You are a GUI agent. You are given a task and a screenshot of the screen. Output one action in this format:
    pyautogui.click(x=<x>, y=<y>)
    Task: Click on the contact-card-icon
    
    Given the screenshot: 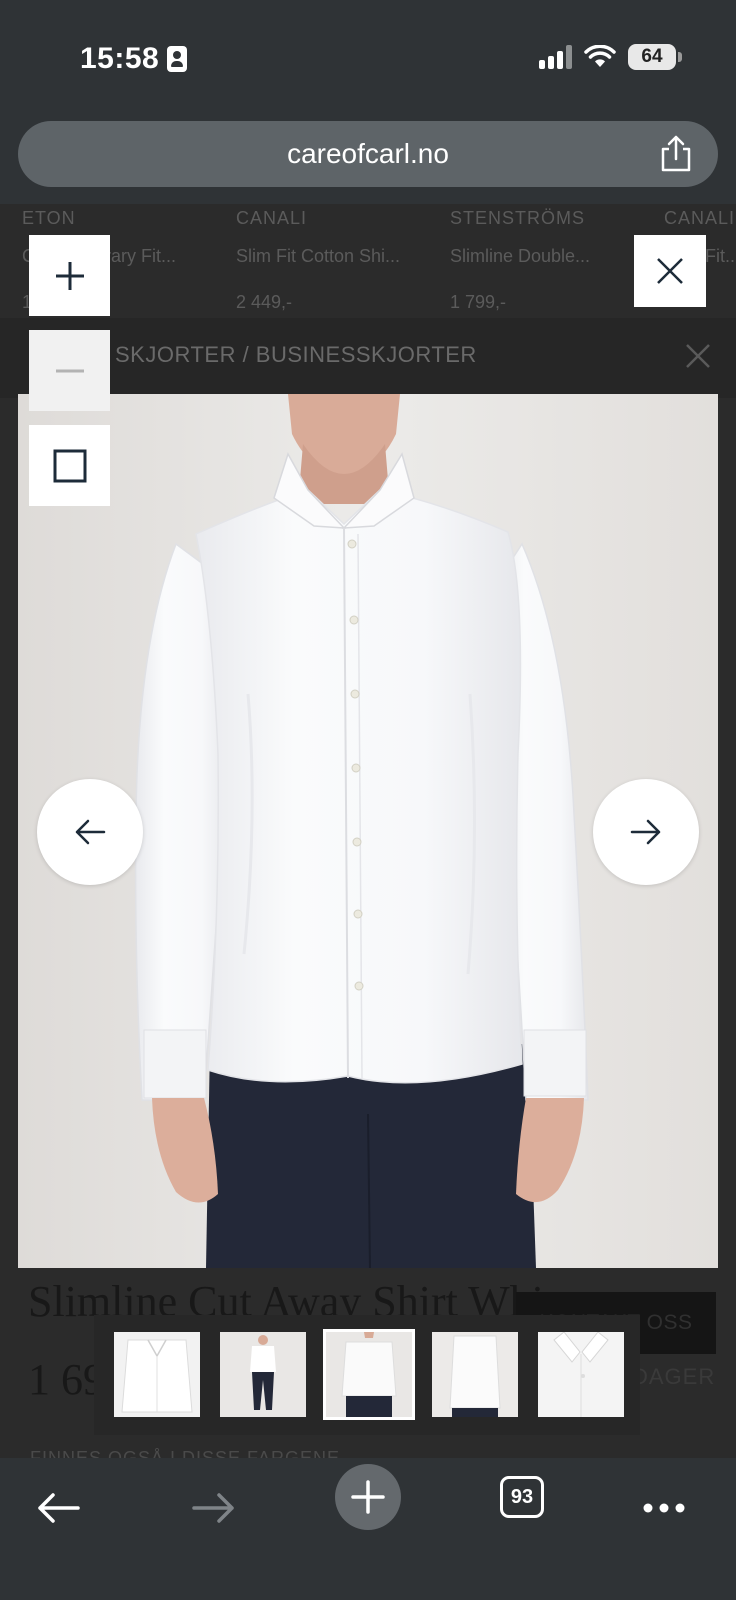 What is the action you would take?
    pyautogui.click(x=177, y=59)
    